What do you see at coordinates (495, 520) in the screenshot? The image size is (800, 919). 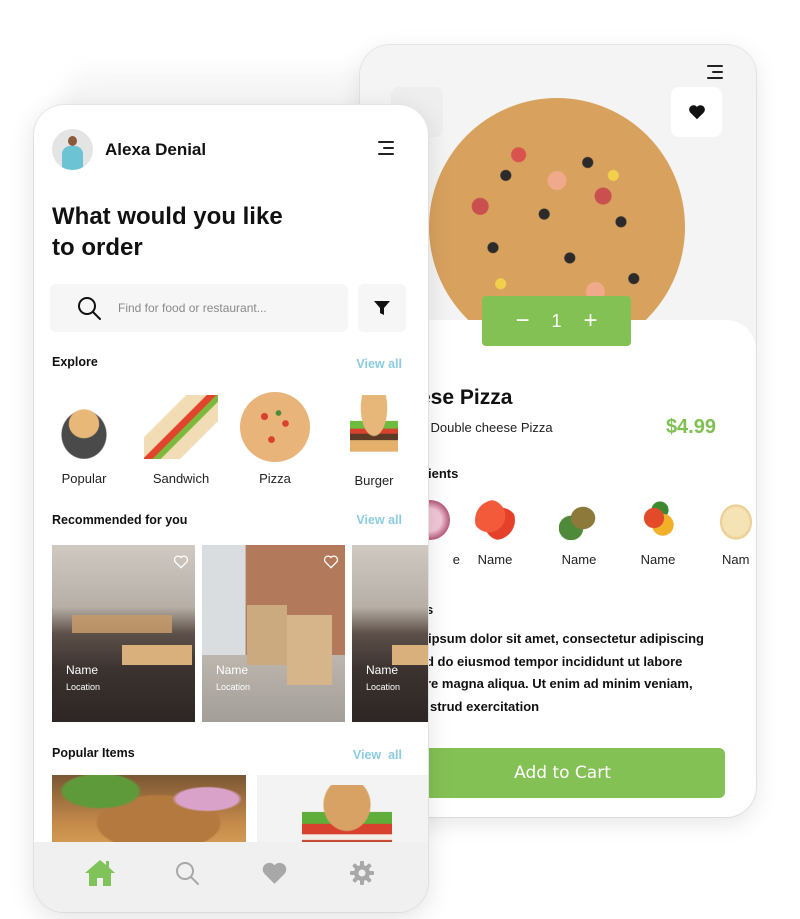 I see `tomato-icon` at bounding box center [495, 520].